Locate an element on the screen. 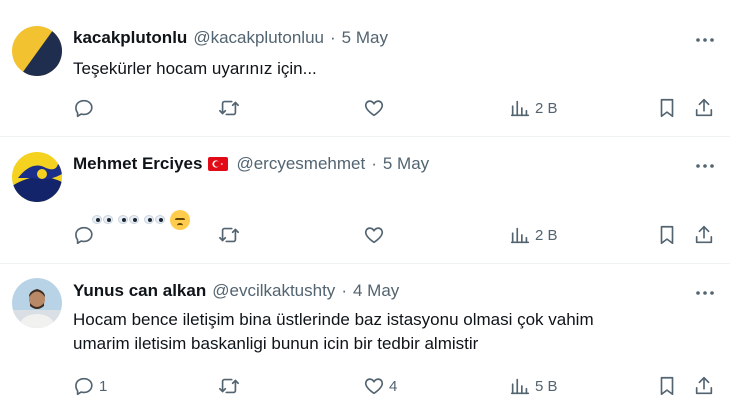 The height and width of the screenshot is (420, 730). turkey-flag-icon is located at coordinates (218, 164).